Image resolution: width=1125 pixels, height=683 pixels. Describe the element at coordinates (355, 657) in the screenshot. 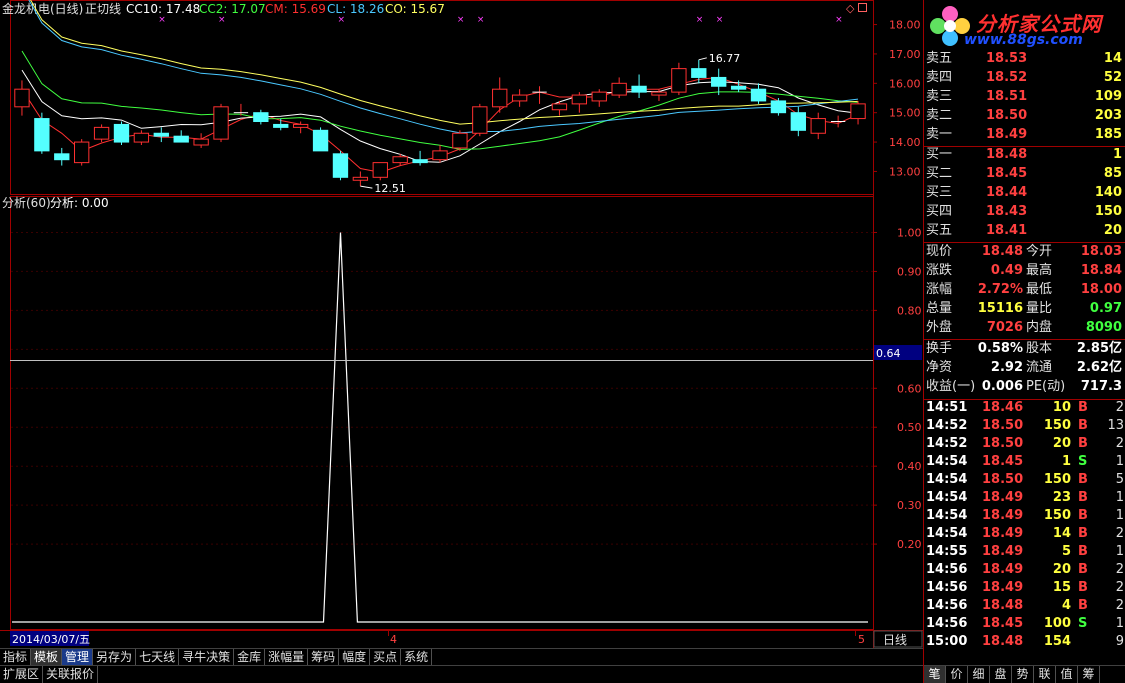

I see `toolbar-amplitude: 幅度` at that location.